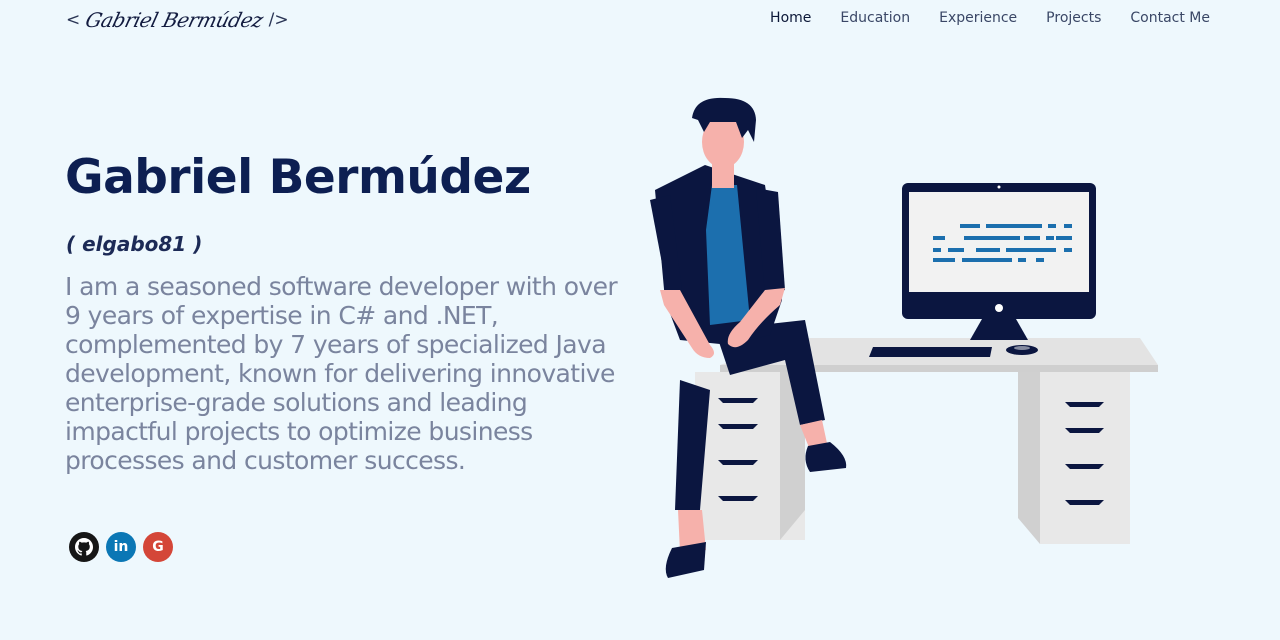 Image resolution: width=1280 pixels, height=640 pixels. I want to click on google-icon: G, so click(158, 547).